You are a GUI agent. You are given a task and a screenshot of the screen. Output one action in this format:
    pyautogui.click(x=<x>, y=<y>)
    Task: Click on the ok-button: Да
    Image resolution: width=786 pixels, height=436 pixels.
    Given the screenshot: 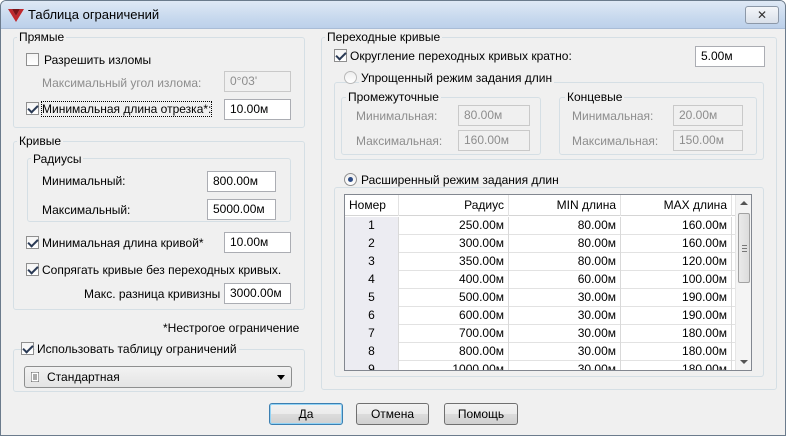 What is the action you would take?
    pyautogui.click(x=306, y=414)
    